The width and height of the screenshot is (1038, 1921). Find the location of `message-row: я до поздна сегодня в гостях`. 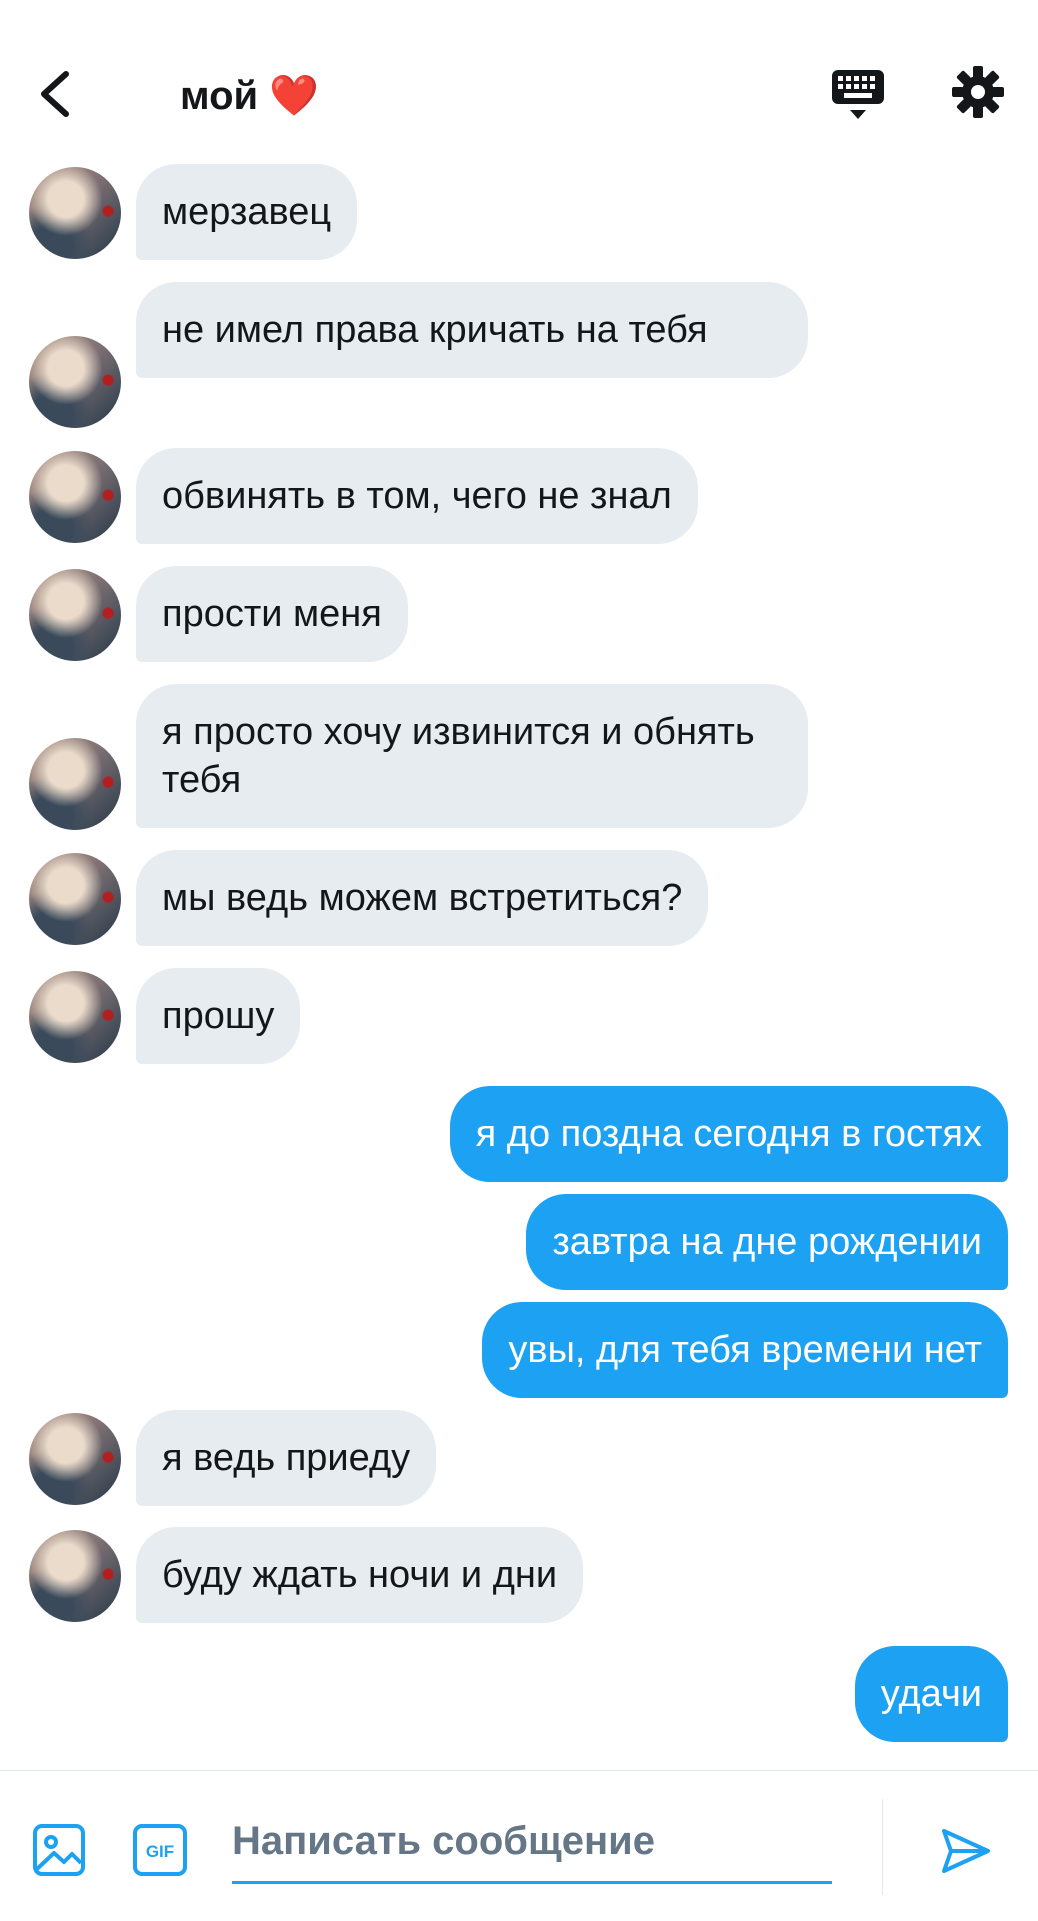

message-row: я до поздна сегодня в гостях is located at coordinates (519, 1135).